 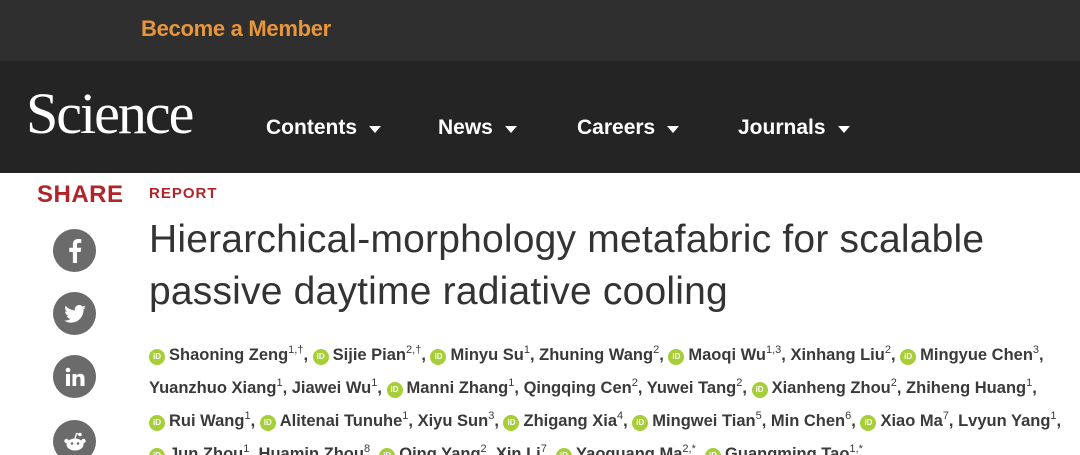 I want to click on author-name: Rui Wang, so click(x=207, y=421).